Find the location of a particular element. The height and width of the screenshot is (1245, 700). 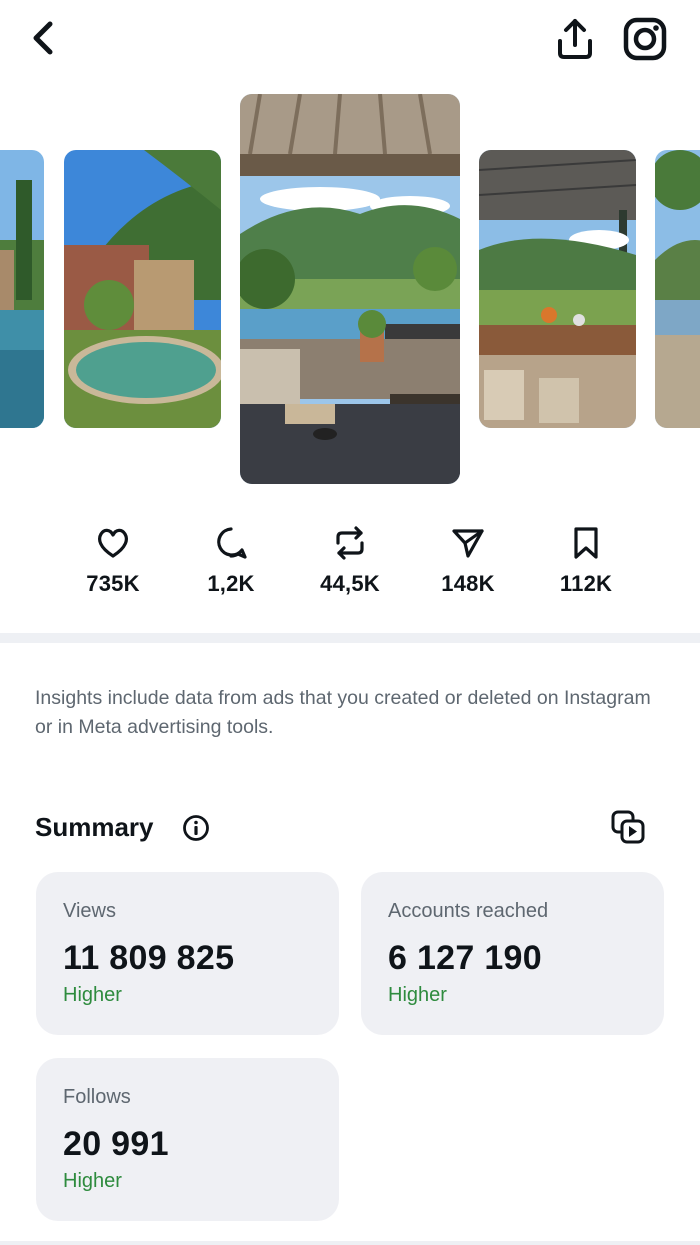

share-button is located at coordinates (575, 39).